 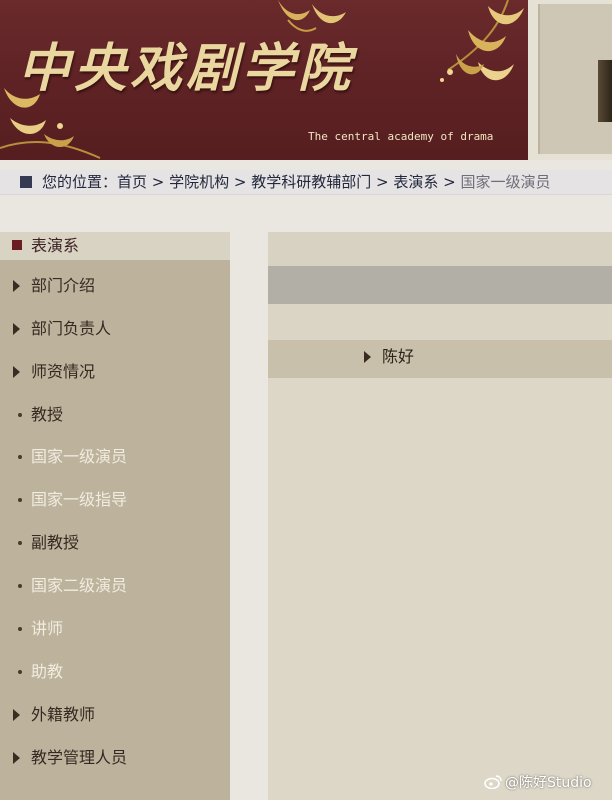 What do you see at coordinates (548, 783) in the screenshot?
I see `watermark-text: @陈好Studio` at bounding box center [548, 783].